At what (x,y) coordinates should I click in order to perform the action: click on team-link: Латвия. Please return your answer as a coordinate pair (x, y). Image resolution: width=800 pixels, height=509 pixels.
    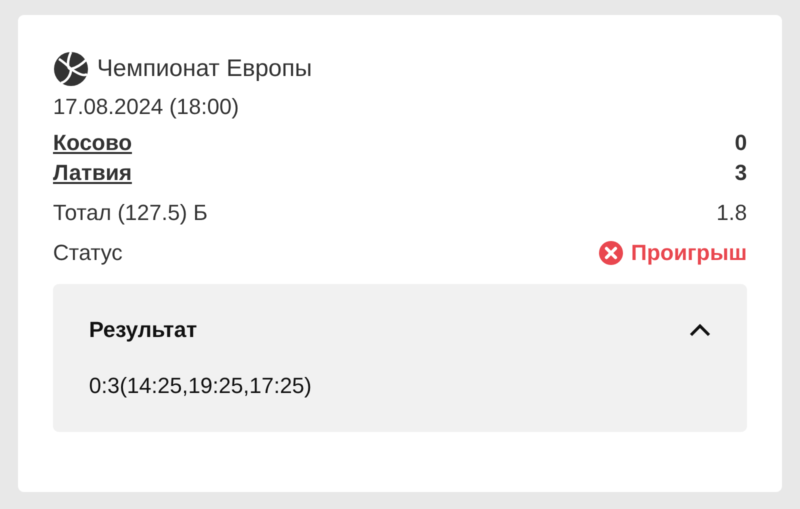
    Looking at the image, I should click on (92, 173).